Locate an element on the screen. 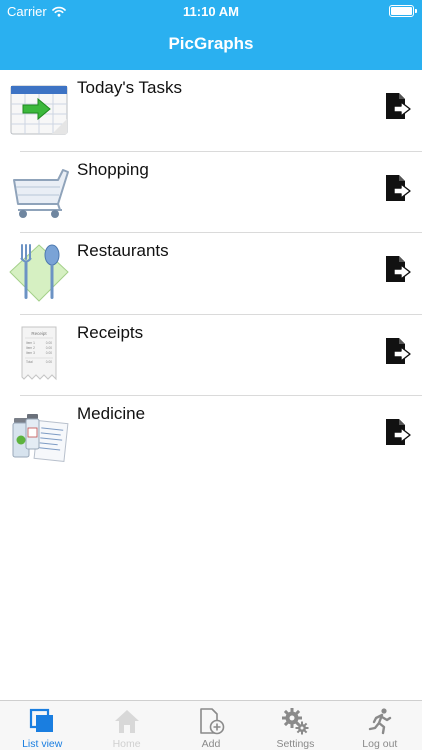 This screenshot has height=750, width=422. list-item-todays-tasks: Today's Tasks is located at coordinates (211, 111).